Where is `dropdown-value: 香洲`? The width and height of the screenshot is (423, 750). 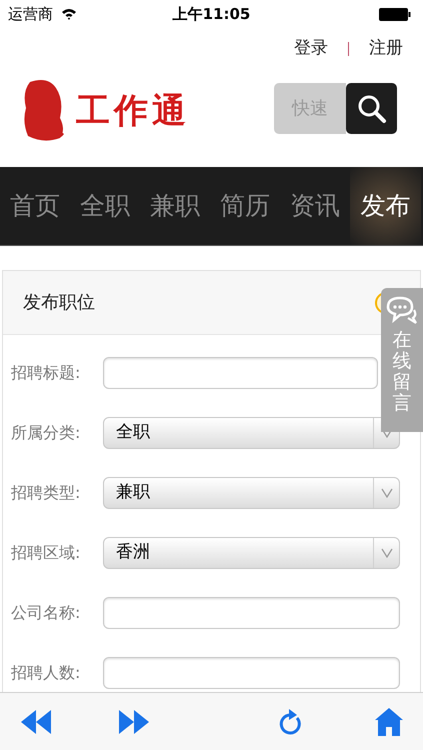
dropdown-value: 香洲 is located at coordinates (133, 552).